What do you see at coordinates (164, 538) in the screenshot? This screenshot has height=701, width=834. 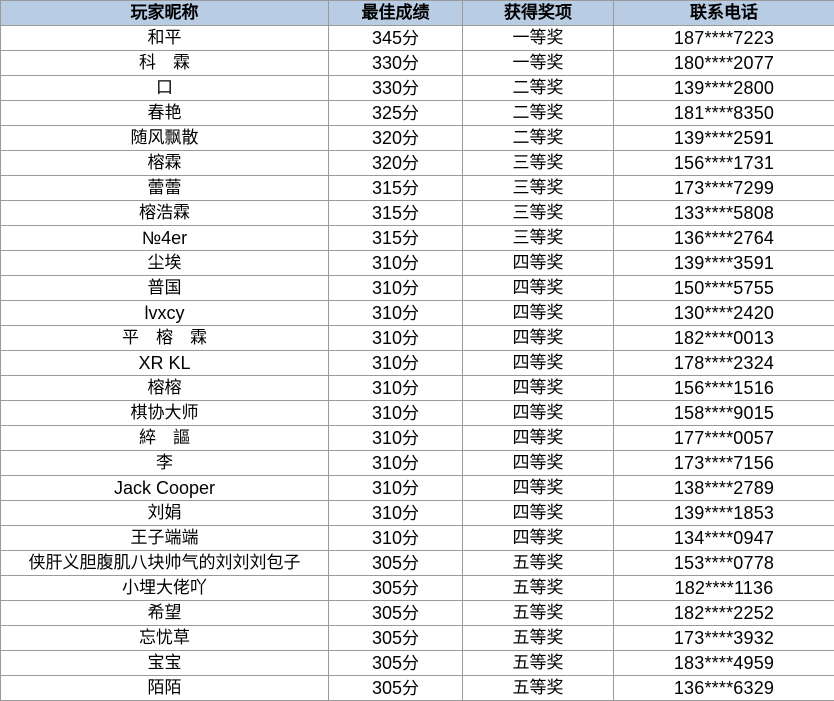 I see `cell-nickname: 王子端端` at bounding box center [164, 538].